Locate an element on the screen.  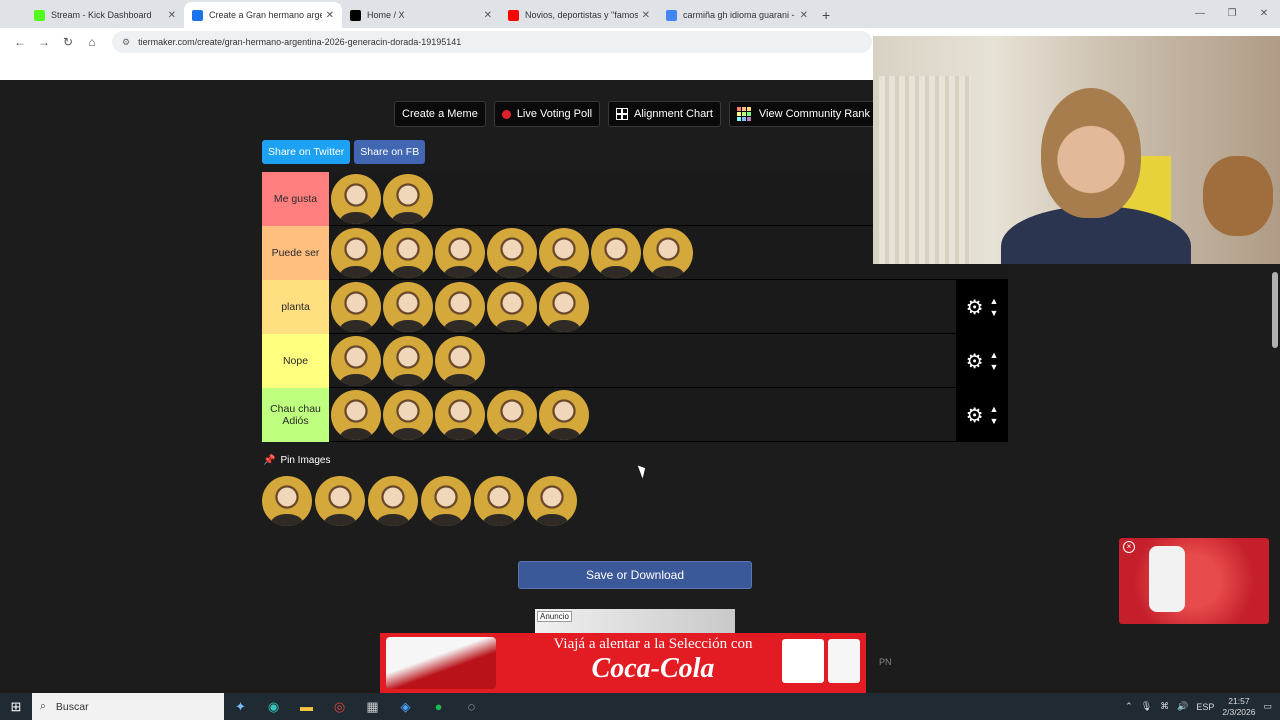
scrollbar-thumb is located at coordinates (1275, 310).